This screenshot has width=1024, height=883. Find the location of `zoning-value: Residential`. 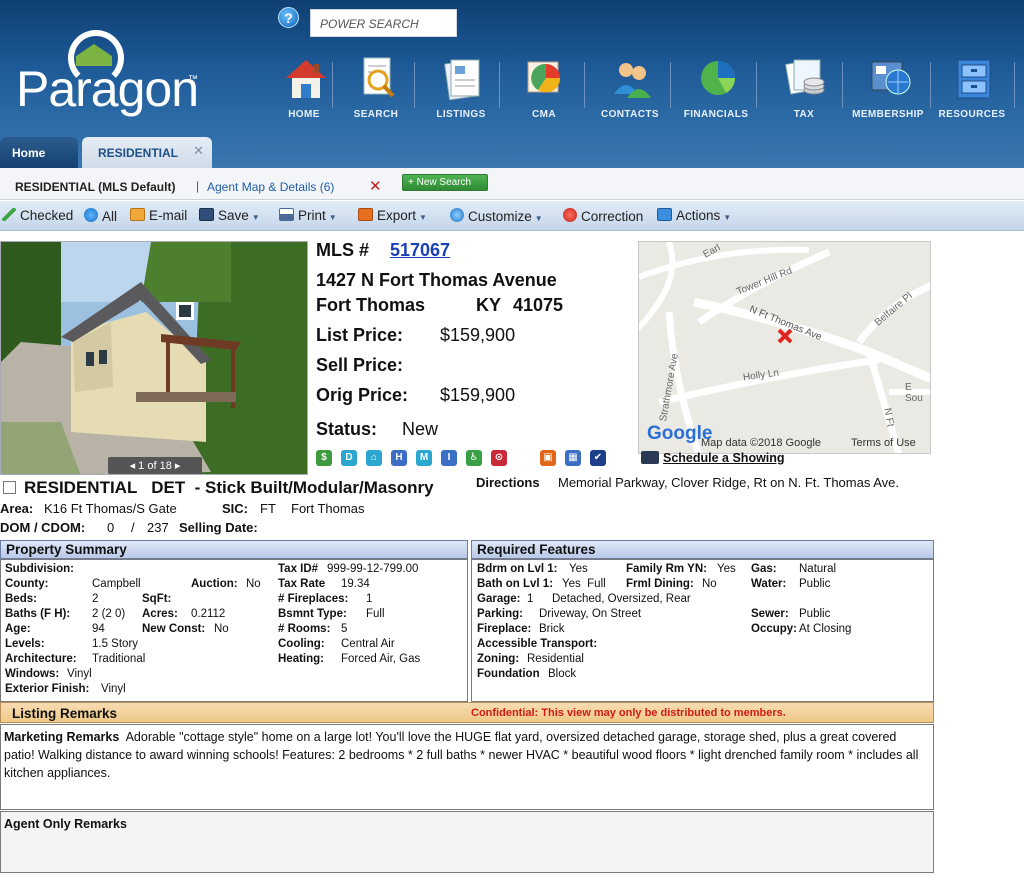

zoning-value: Residential is located at coordinates (555, 659).